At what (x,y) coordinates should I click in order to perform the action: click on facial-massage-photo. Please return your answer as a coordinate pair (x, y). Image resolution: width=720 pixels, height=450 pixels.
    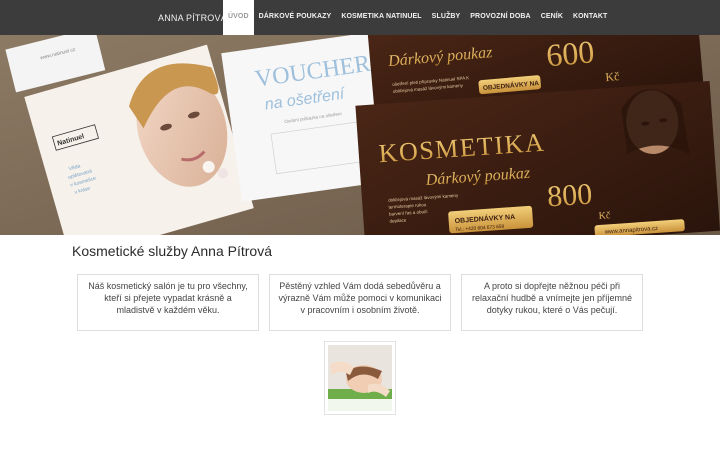
    Looking at the image, I should click on (360, 378).